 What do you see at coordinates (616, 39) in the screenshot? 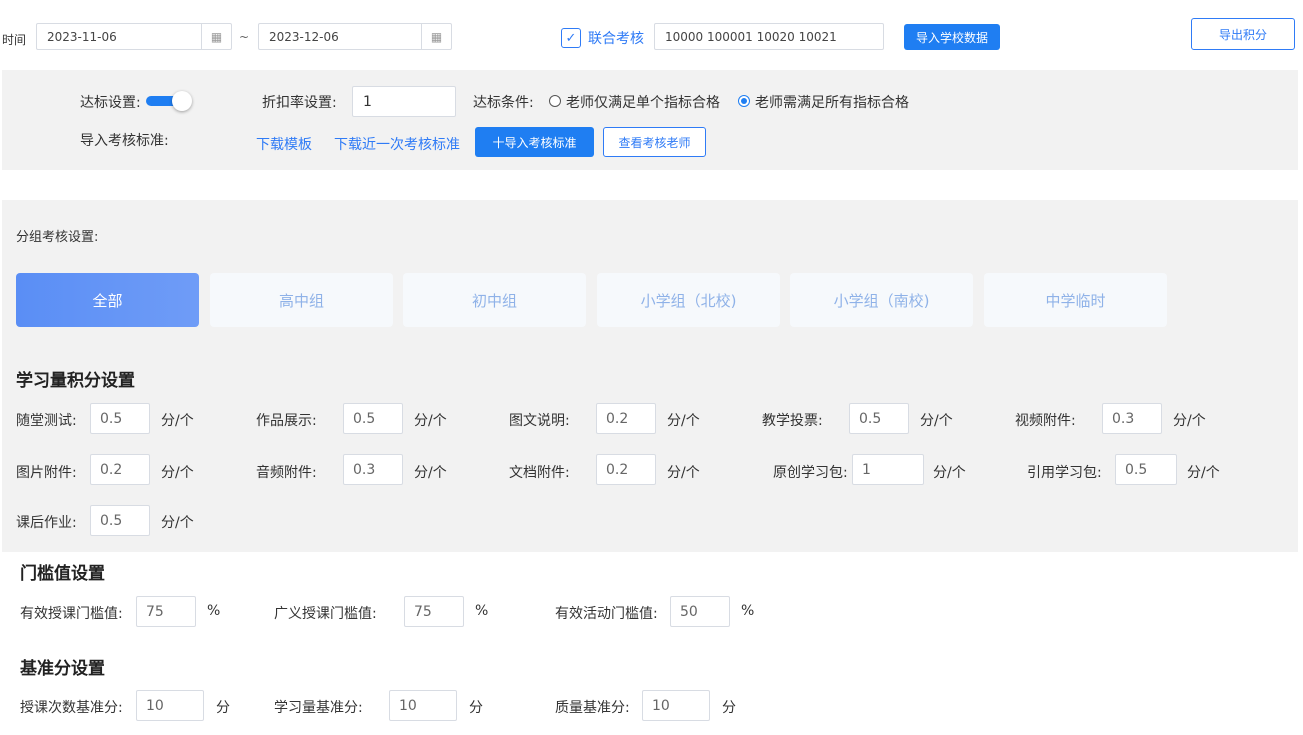
I see `joint-check-label: 联合考核` at bounding box center [616, 39].